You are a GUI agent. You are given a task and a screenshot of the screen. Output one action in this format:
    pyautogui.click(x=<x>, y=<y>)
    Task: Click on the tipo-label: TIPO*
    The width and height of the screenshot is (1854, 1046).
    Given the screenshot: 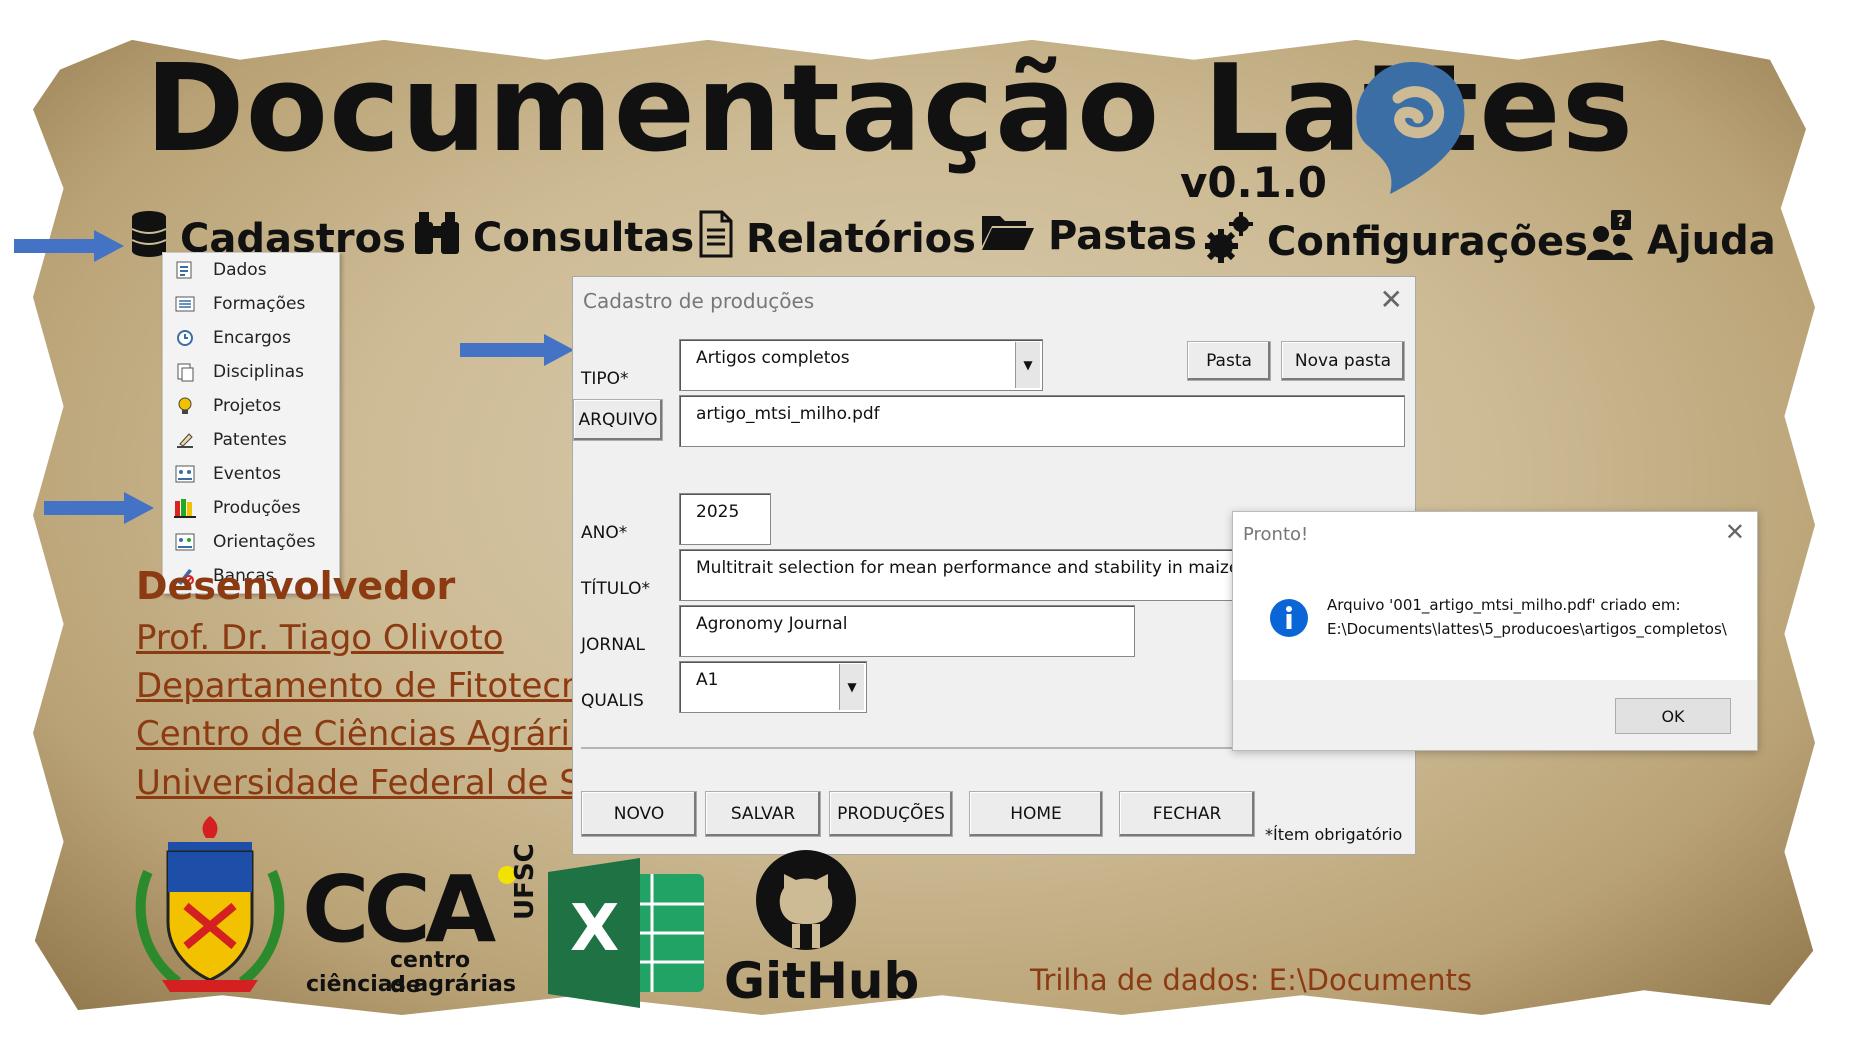 What is the action you would take?
    pyautogui.click(x=605, y=379)
    